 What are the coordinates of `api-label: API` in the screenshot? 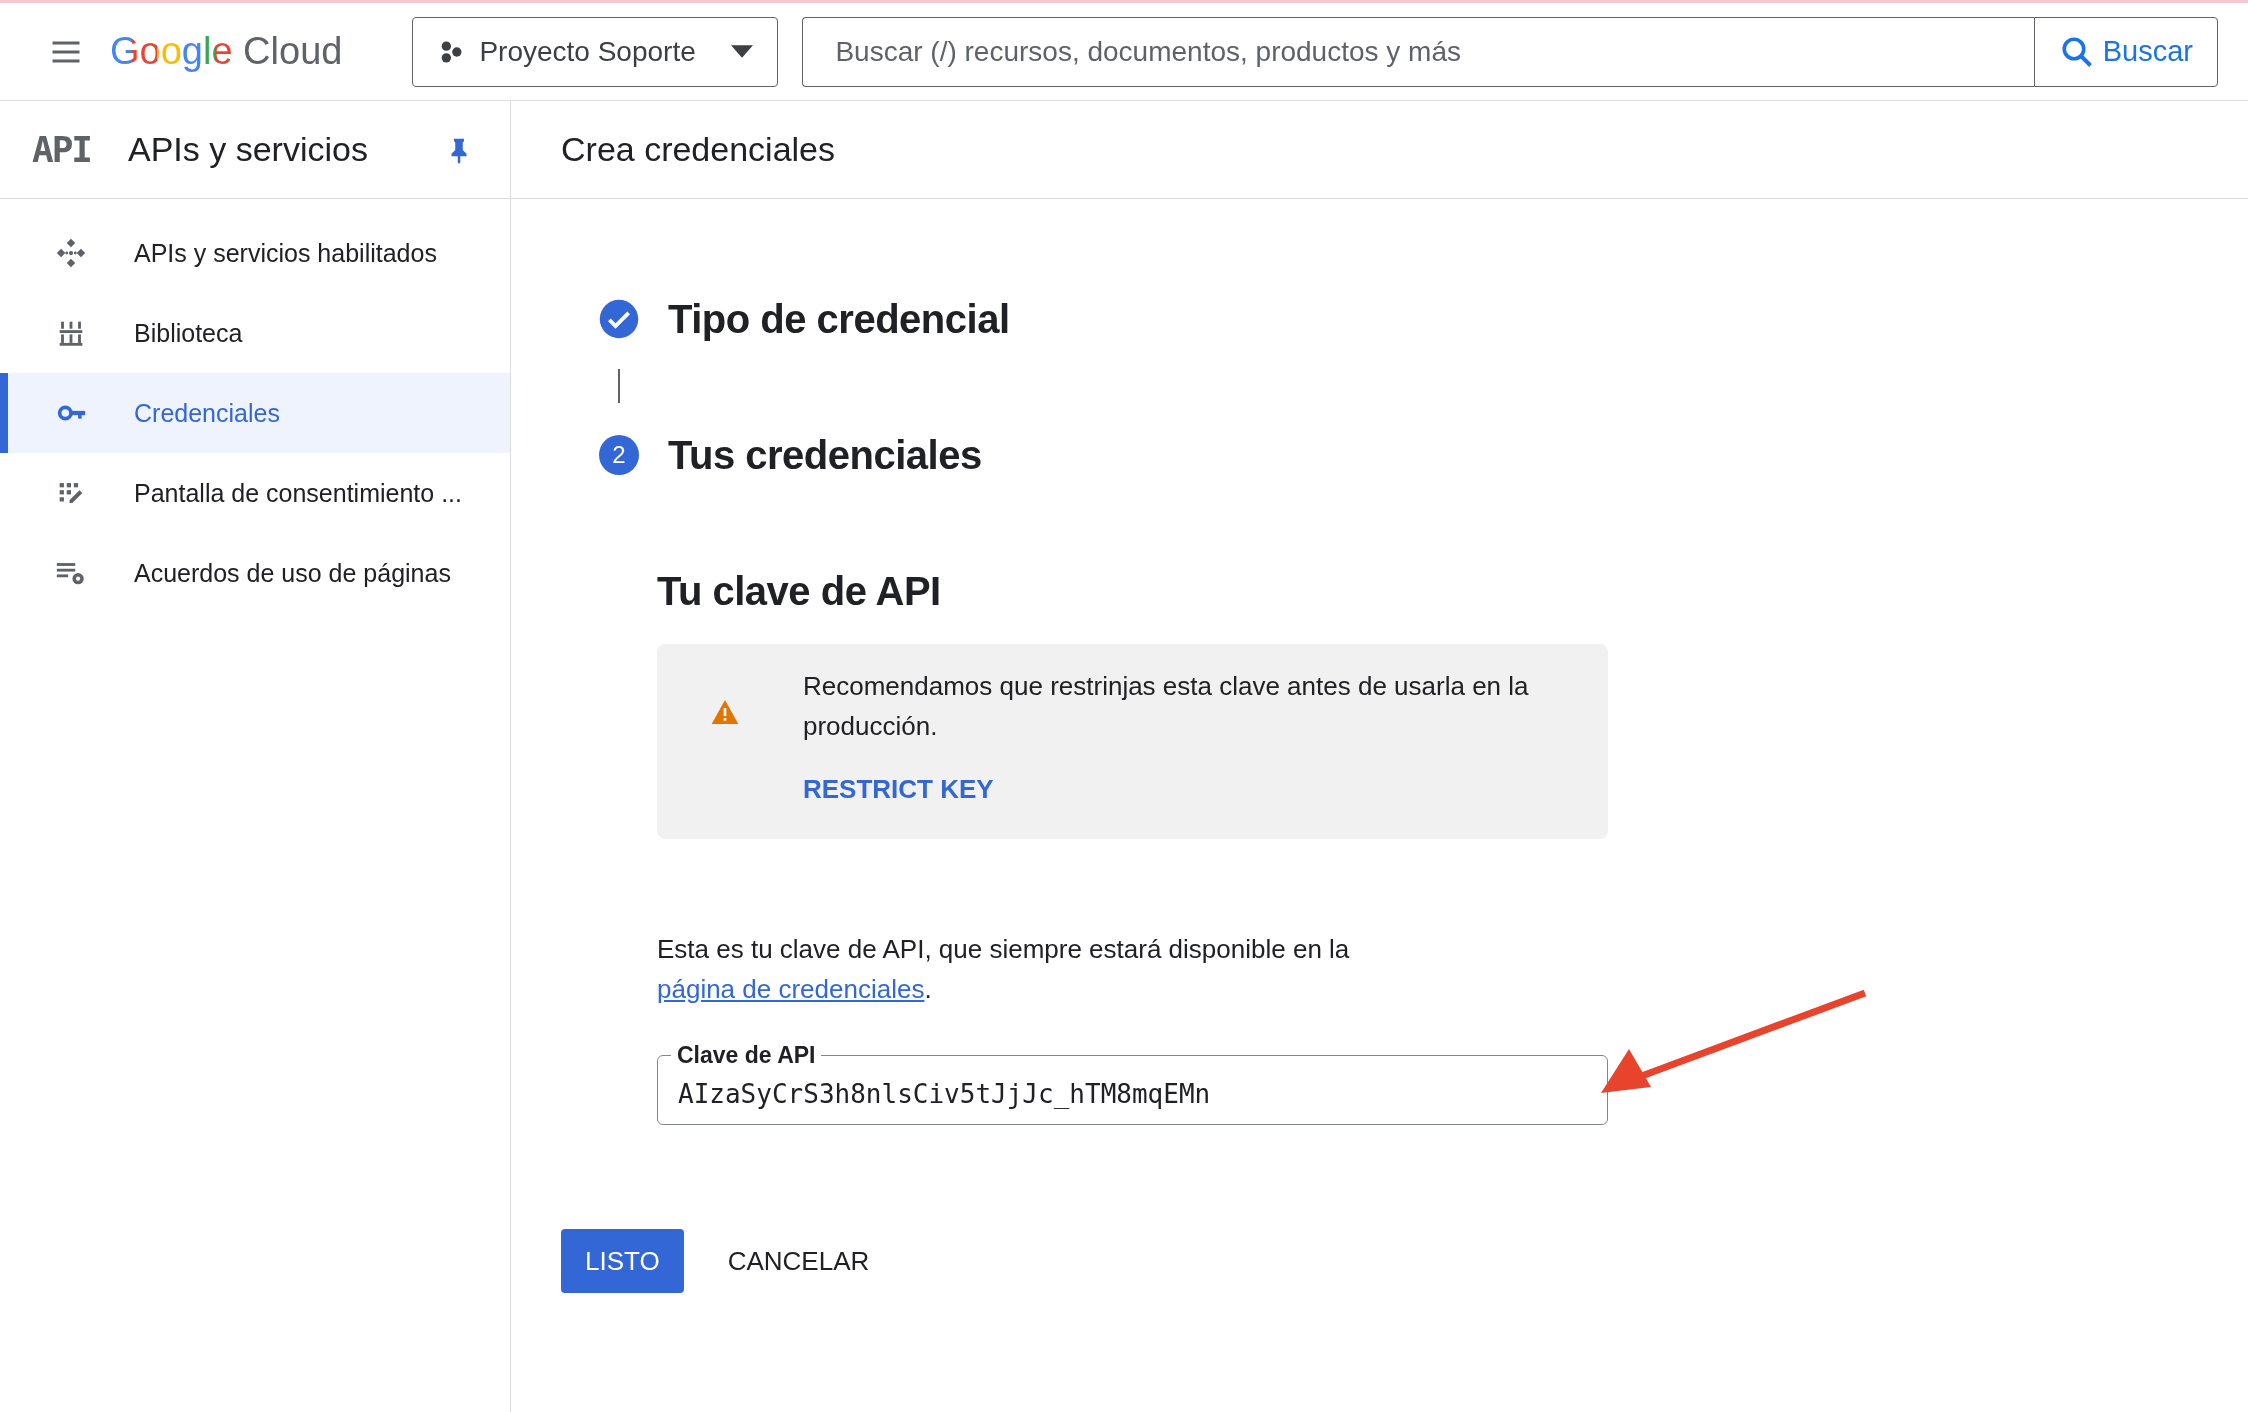 It's located at (62, 149).